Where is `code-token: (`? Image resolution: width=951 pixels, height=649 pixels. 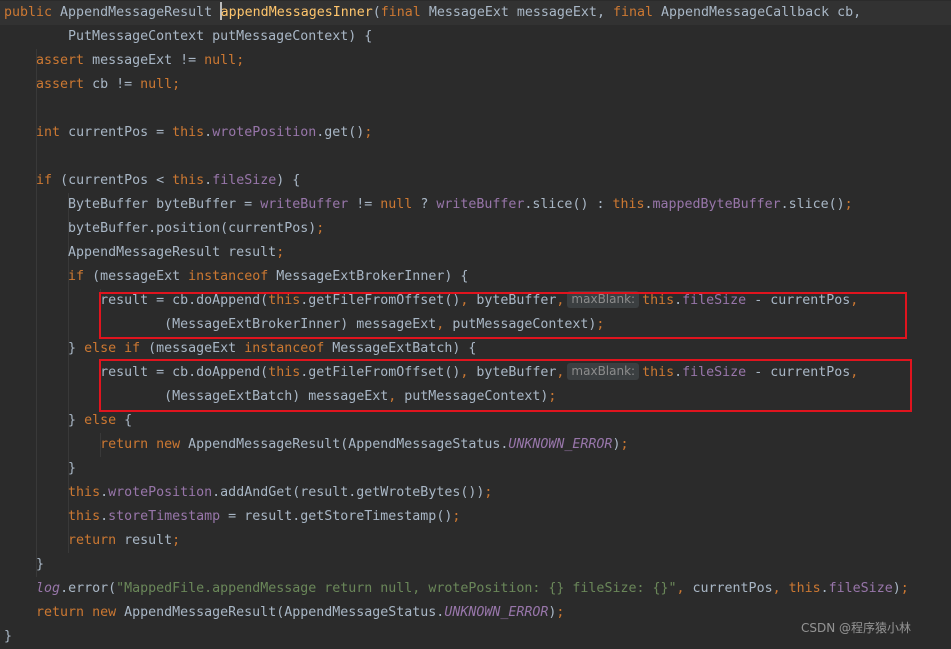
code-token: ( is located at coordinates (376, 12).